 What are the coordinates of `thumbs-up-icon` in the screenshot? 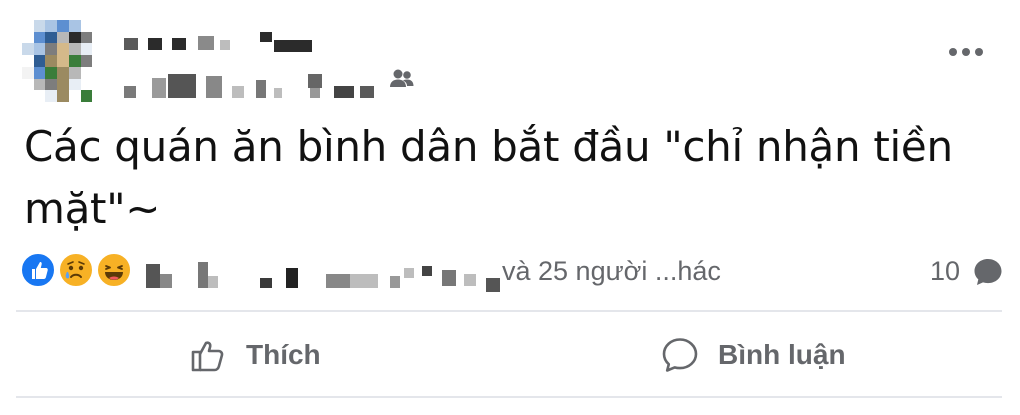 It's located at (208, 355).